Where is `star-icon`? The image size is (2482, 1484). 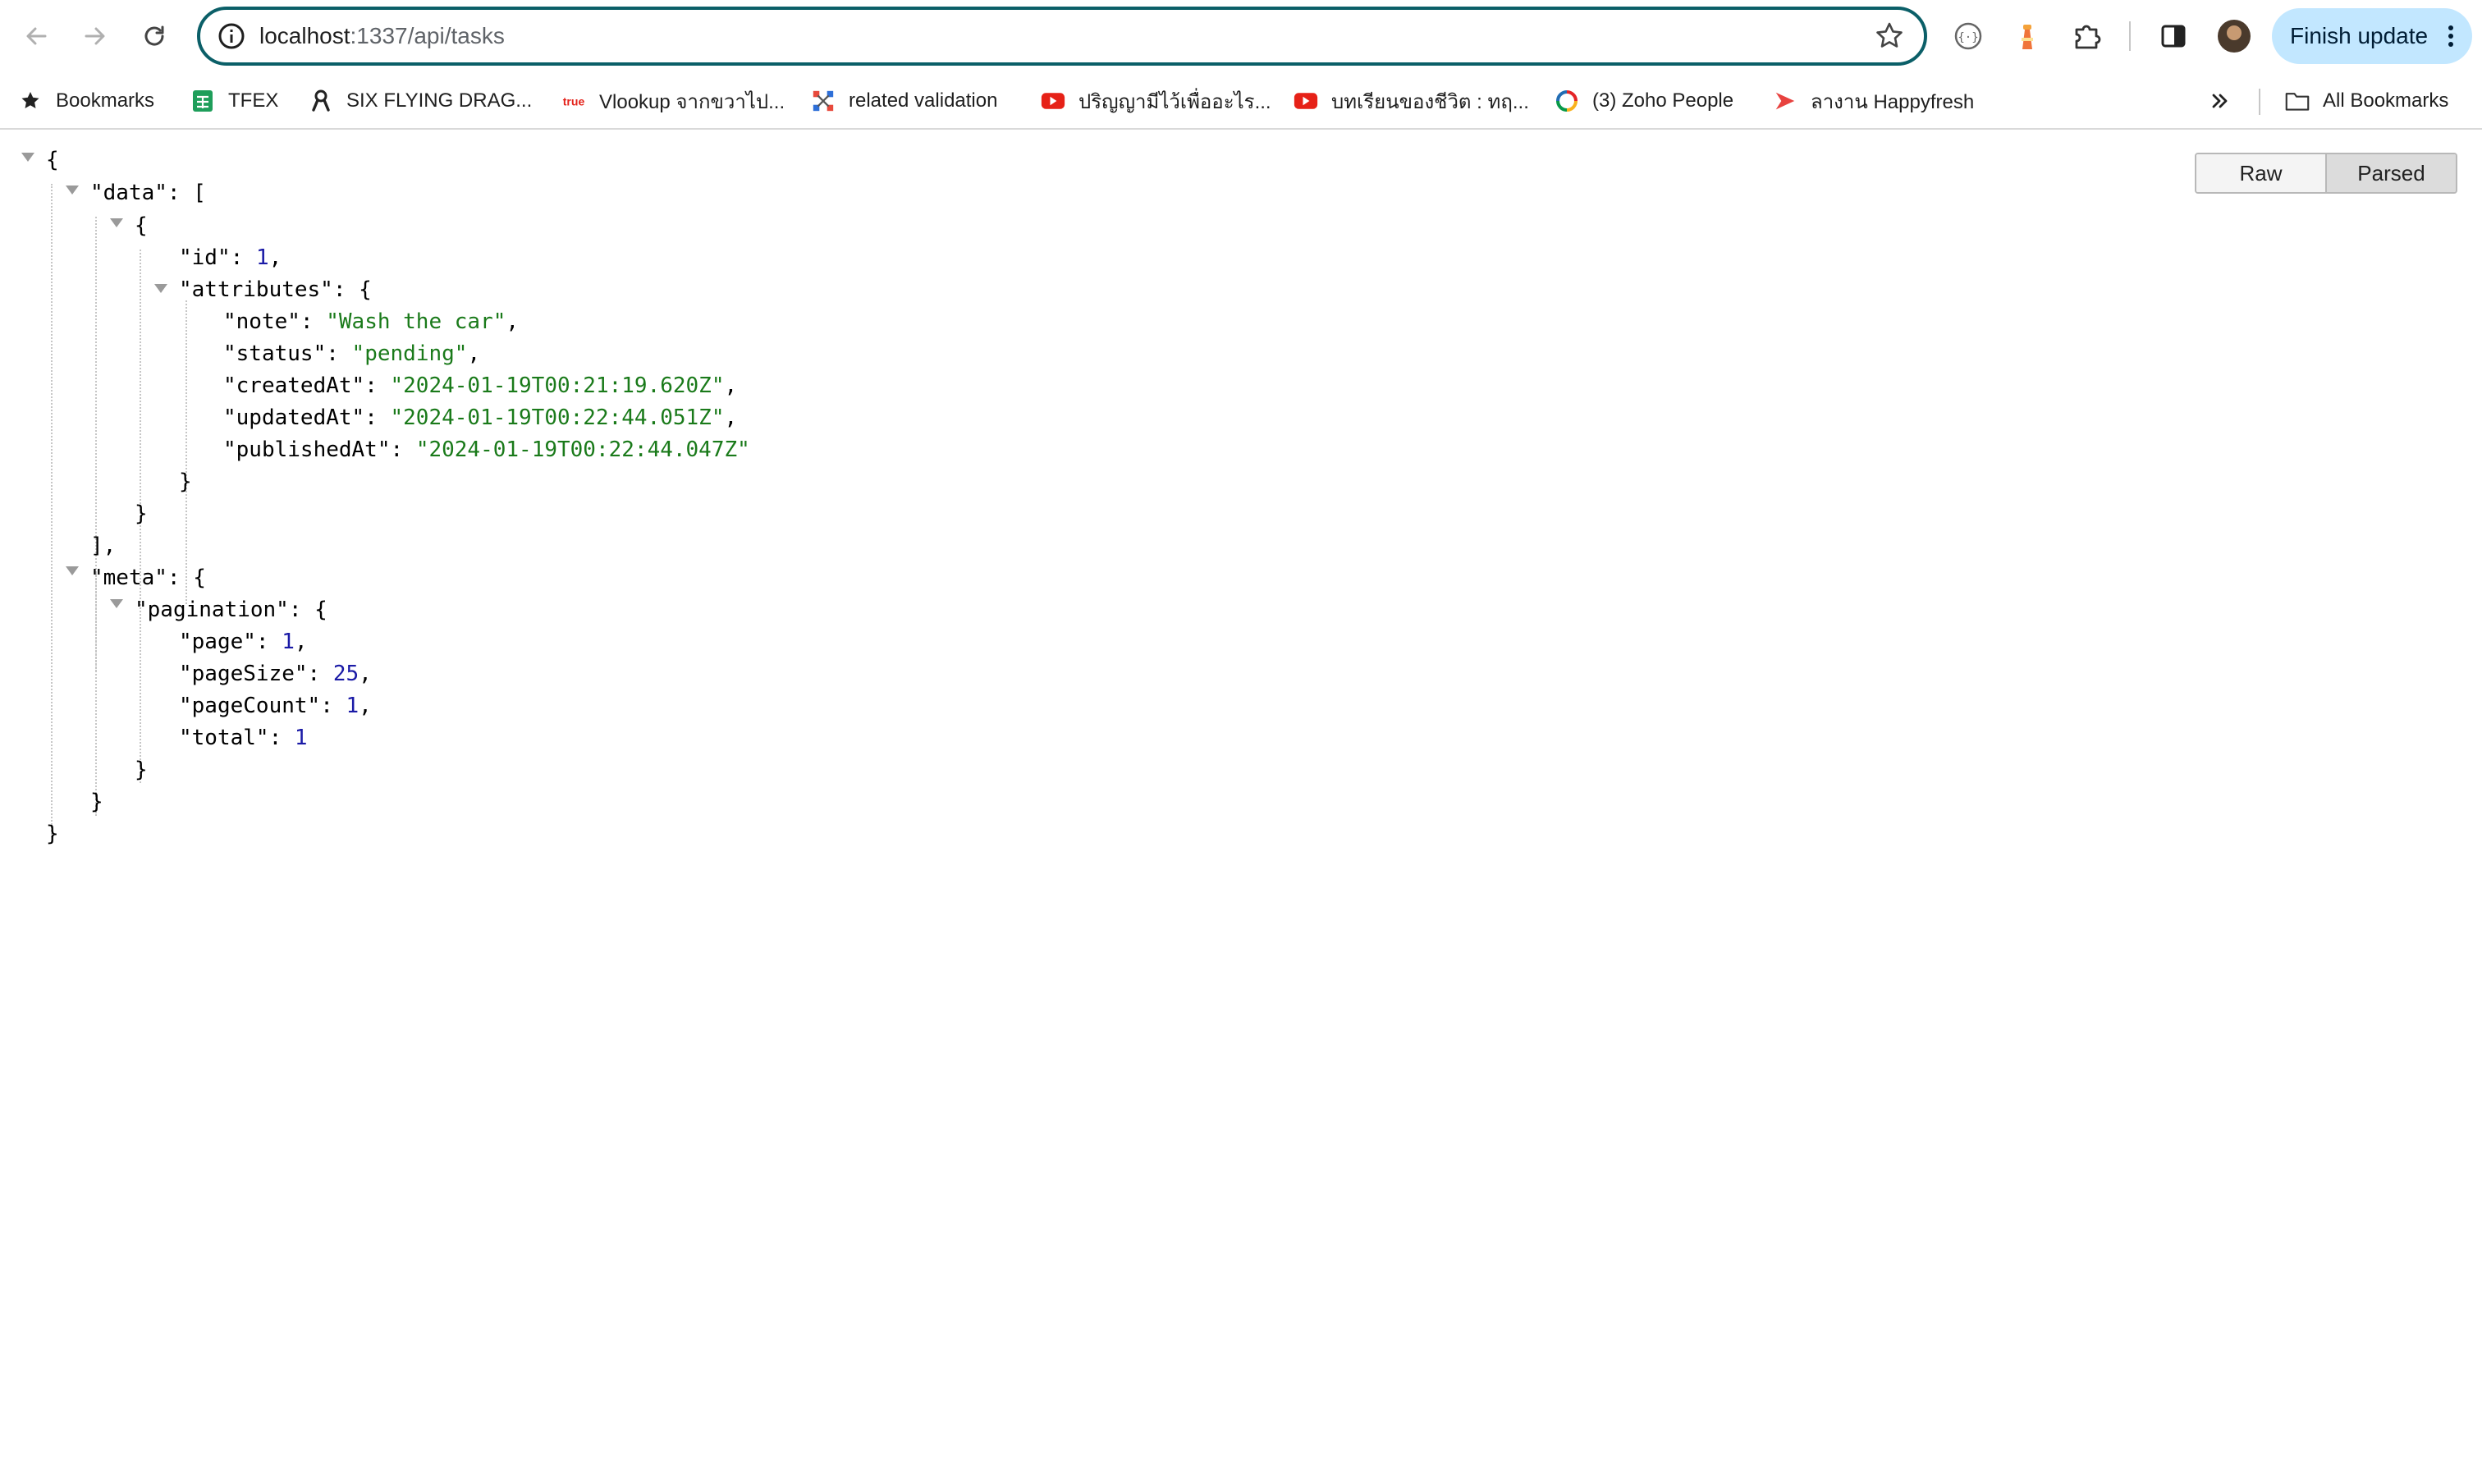 star-icon is located at coordinates (30, 101).